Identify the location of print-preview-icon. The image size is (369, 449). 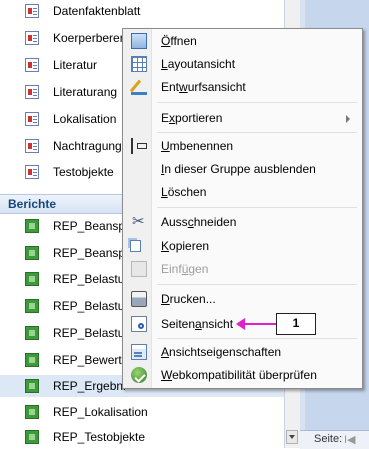
(139, 324).